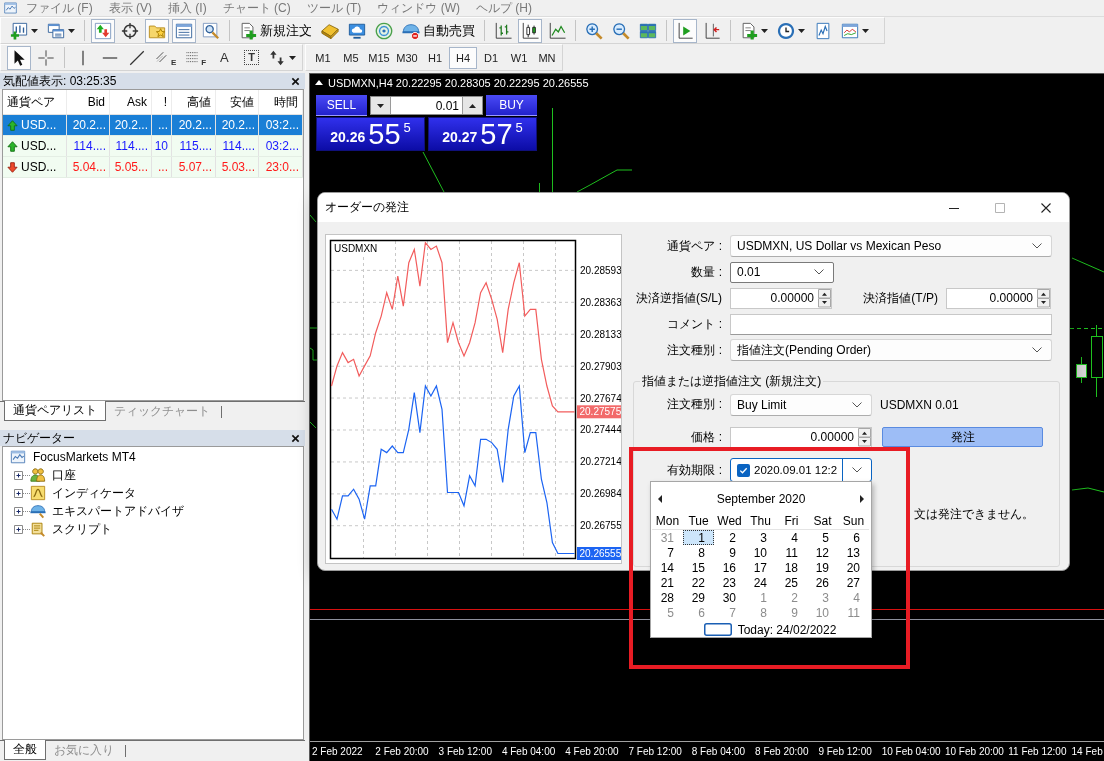  What do you see at coordinates (801, 470) in the screenshot?
I see `date-time-picker: 2020.09.01 12:2` at bounding box center [801, 470].